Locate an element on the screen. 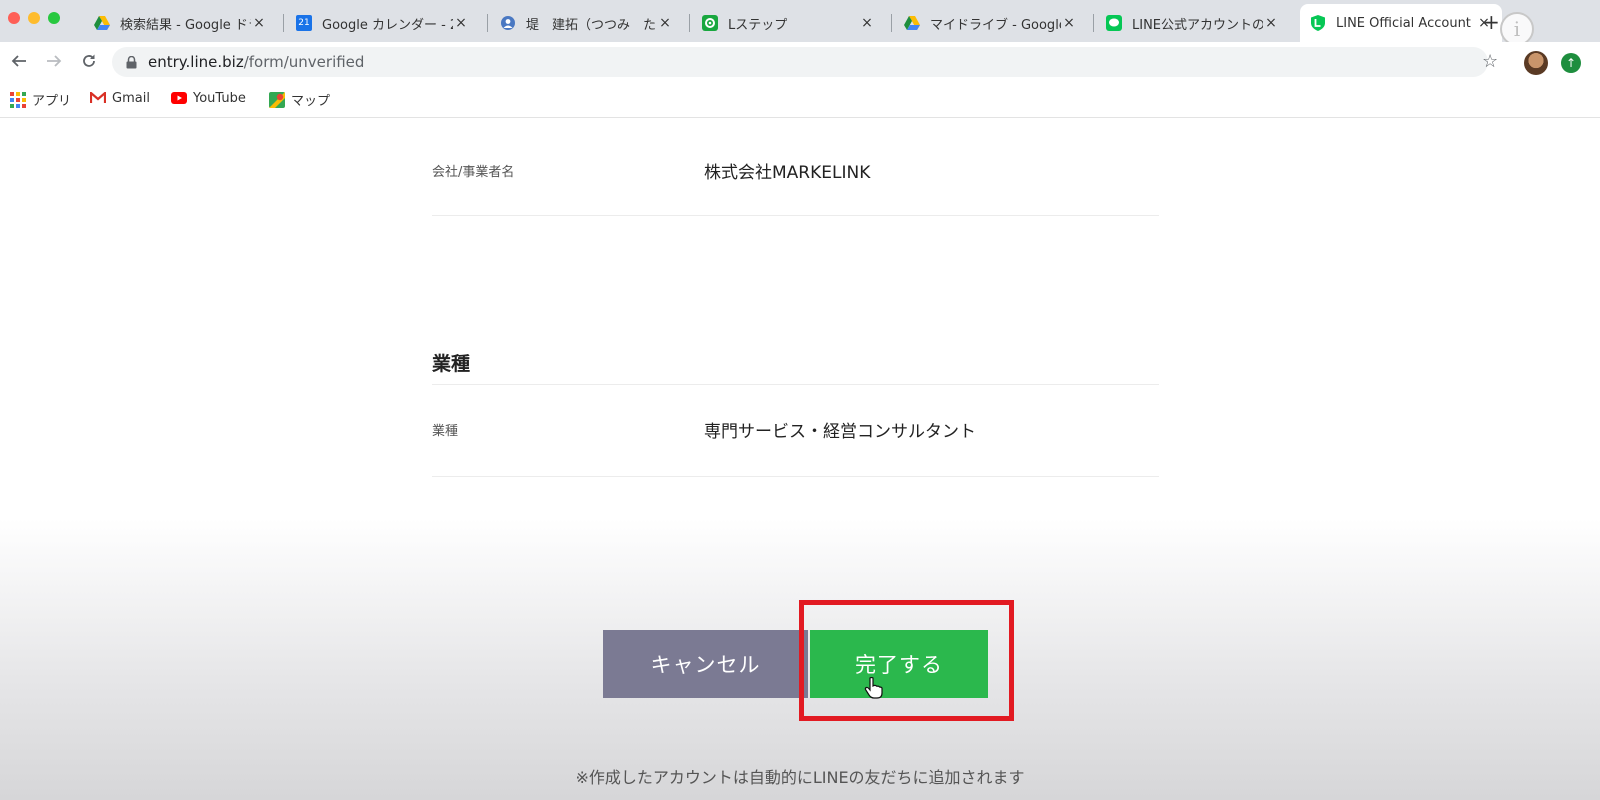 This screenshot has width=1600, height=800. tab-title: 検索結果 - Google ドライブ is located at coordinates (185, 25).